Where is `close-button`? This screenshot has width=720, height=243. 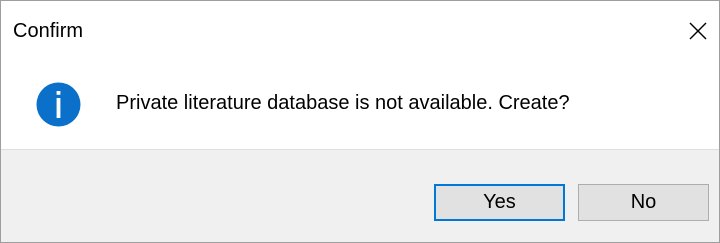
close-button is located at coordinates (698, 31).